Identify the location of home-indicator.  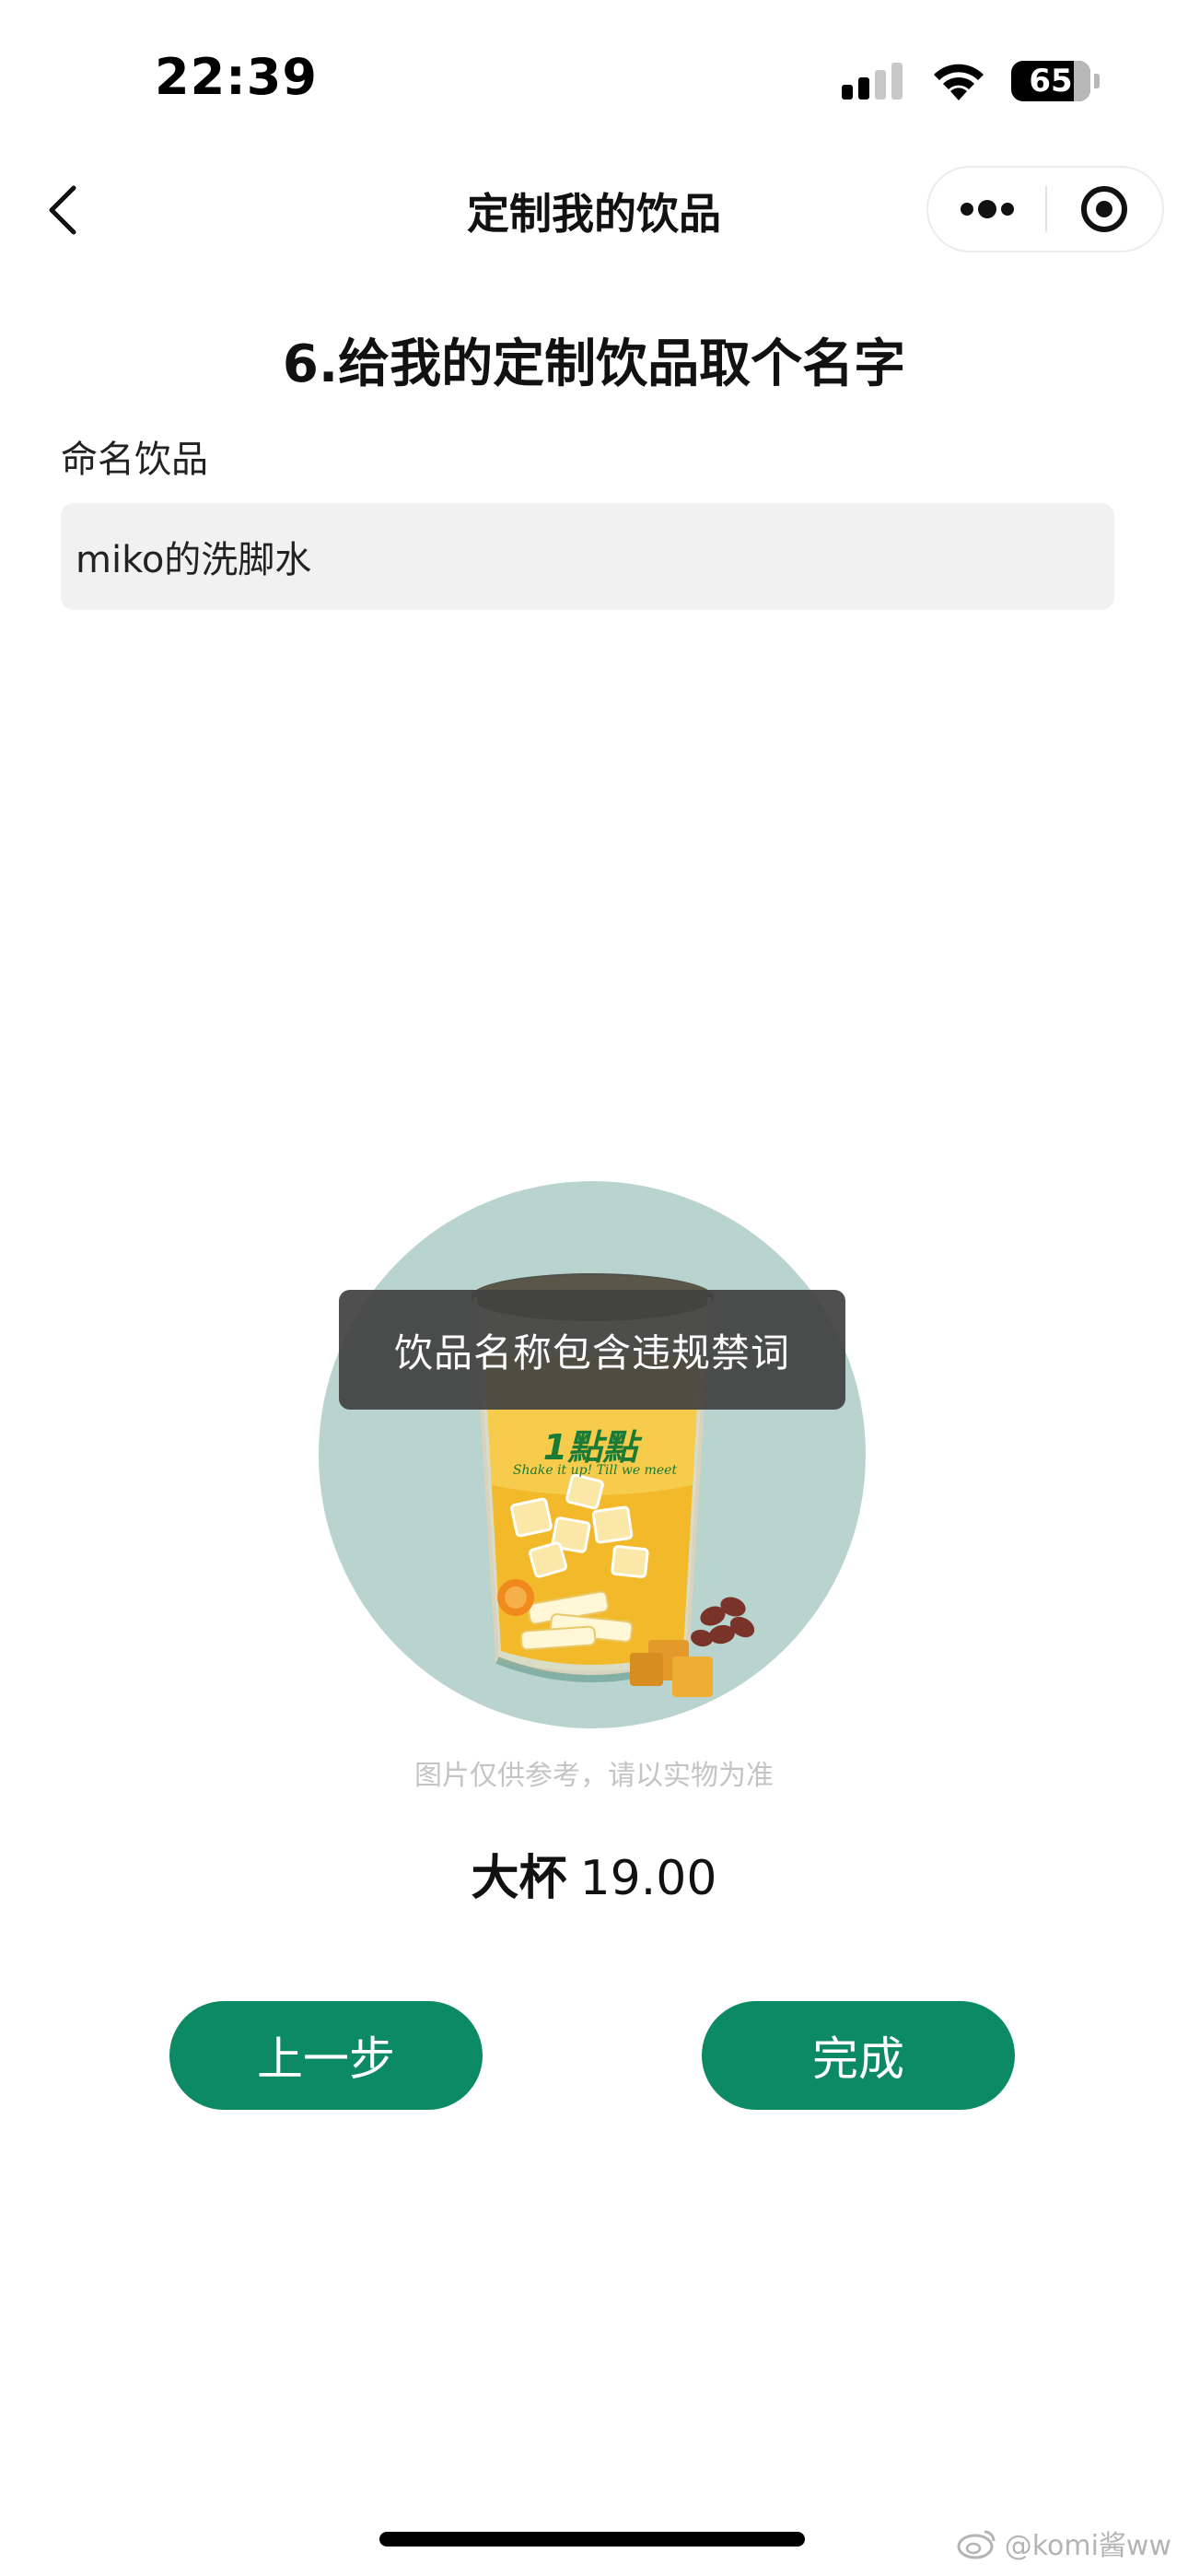
(592, 2539).